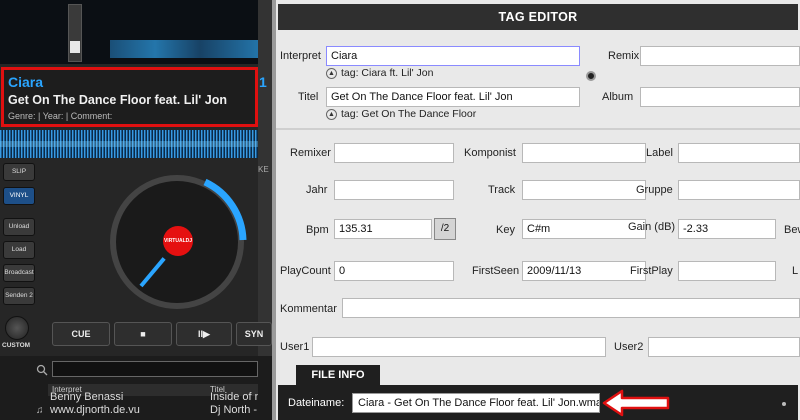 Image resolution: width=800 pixels, height=420 pixels. Describe the element at coordinates (409, 114) in the screenshot. I see `titel-tag-hint-text: tag: Get On The Dance Floor` at that location.